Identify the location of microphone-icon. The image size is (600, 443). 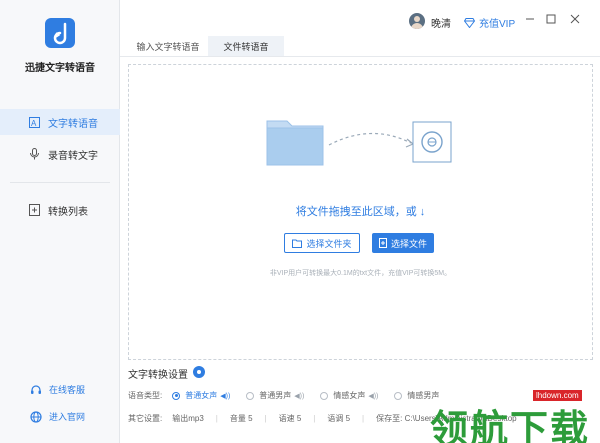
(34, 154).